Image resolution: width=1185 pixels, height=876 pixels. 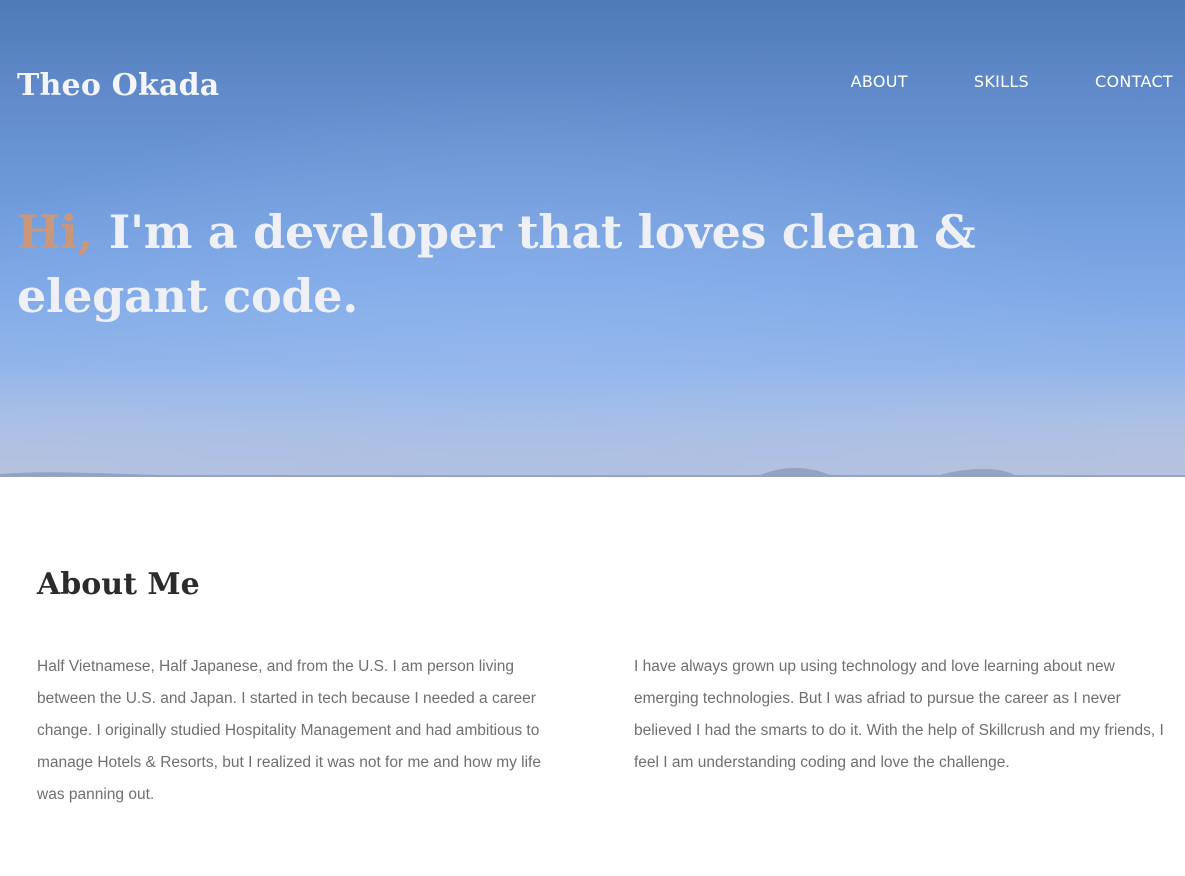 I want to click on hero-greeting: Hi,, so click(x=55, y=232).